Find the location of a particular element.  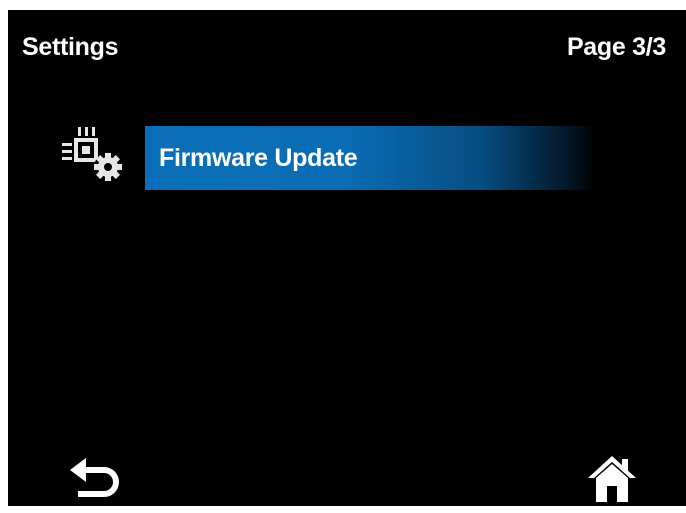

home-button is located at coordinates (612, 479).